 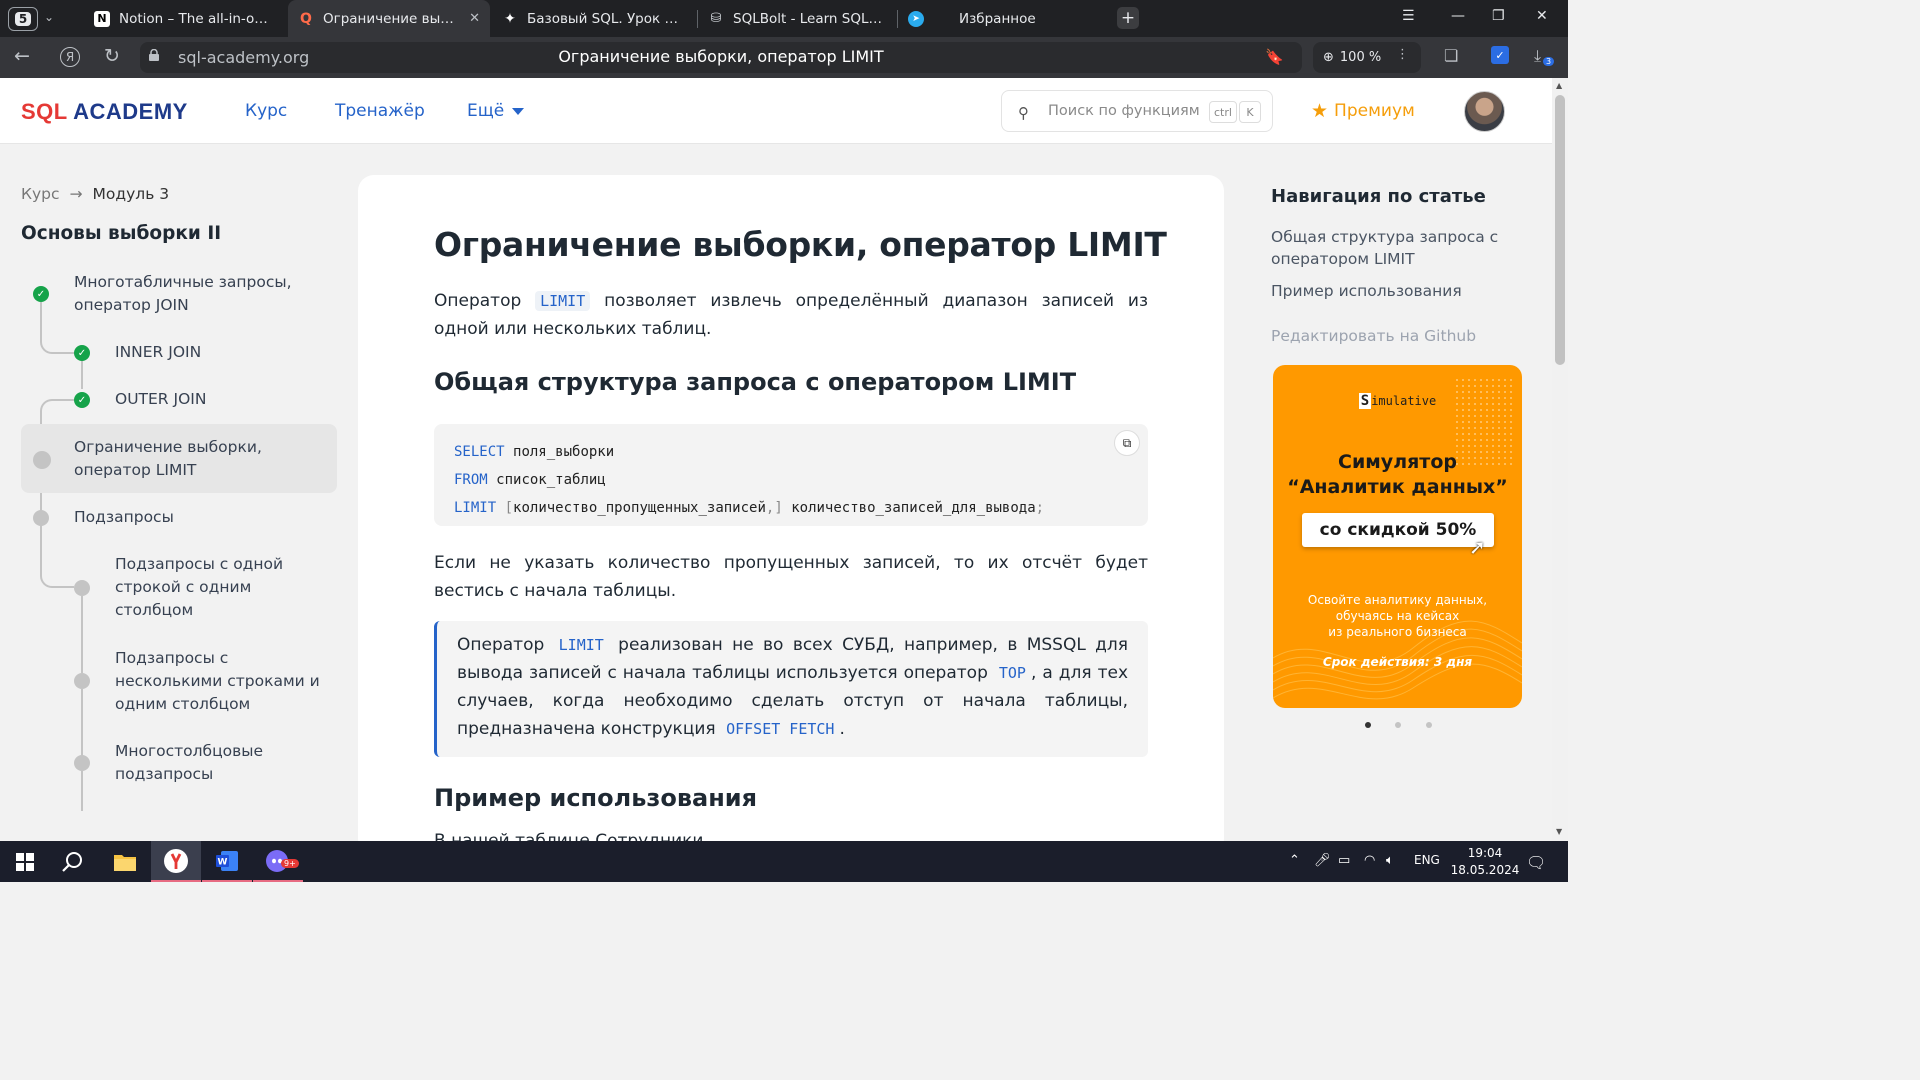 I want to click on restore-icon: ❐, so click(x=1498, y=16).